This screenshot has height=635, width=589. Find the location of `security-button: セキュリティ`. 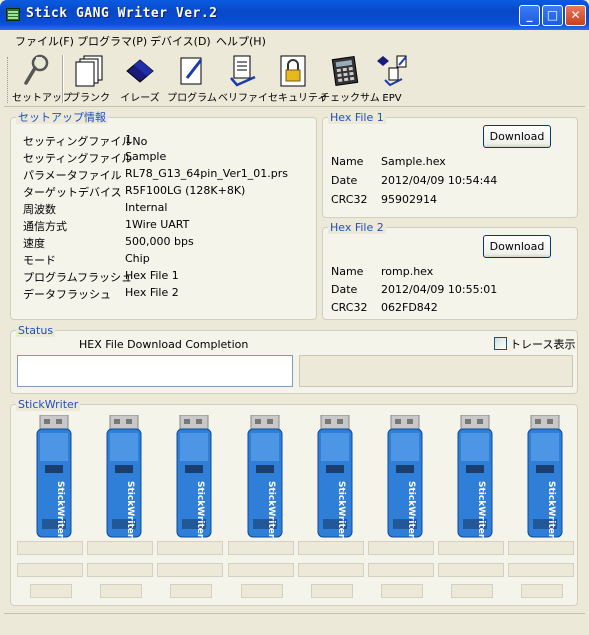

security-button: セキュリティ is located at coordinates (298, 79).